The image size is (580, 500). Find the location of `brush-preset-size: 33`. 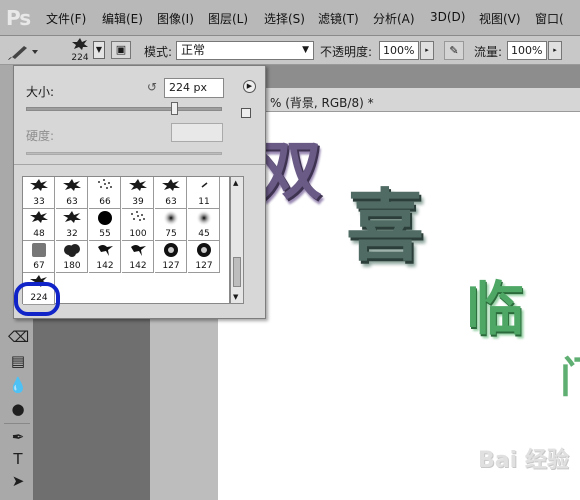

brush-preset-size: 33 is located at coordinates (39, 202).